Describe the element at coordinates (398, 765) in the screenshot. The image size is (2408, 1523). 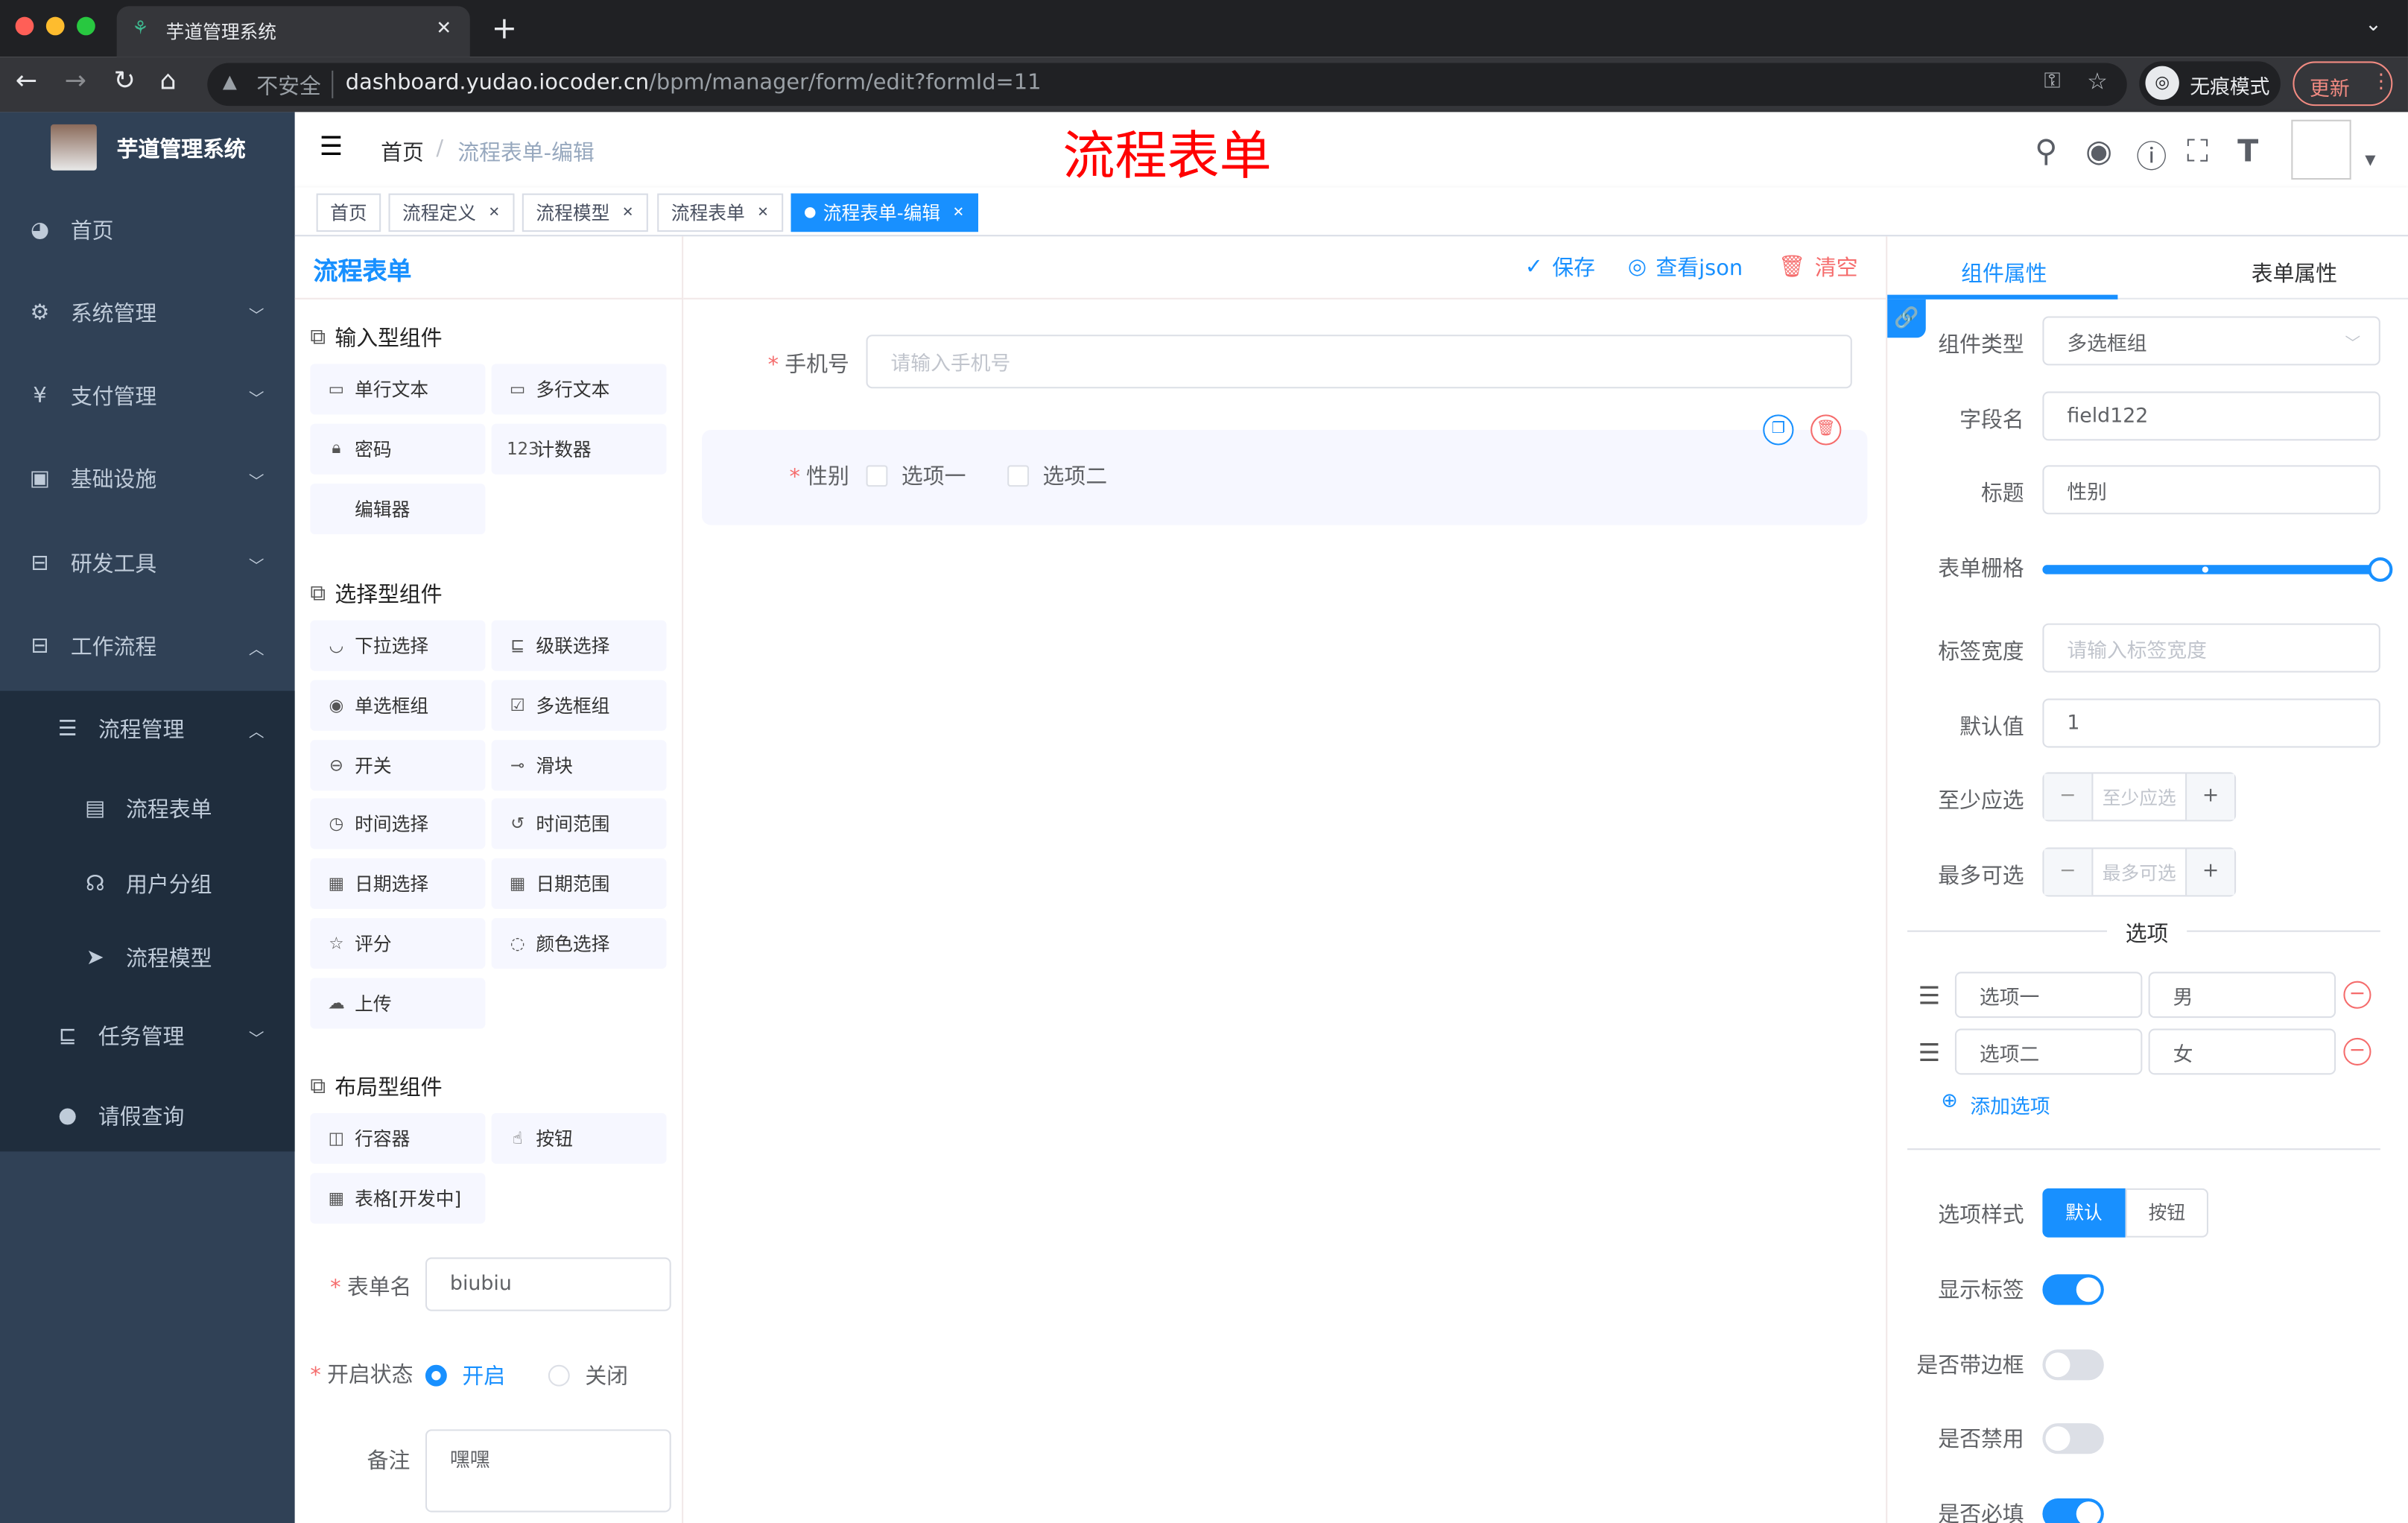
I see `component-switch: ⊖ 开关` at that location.